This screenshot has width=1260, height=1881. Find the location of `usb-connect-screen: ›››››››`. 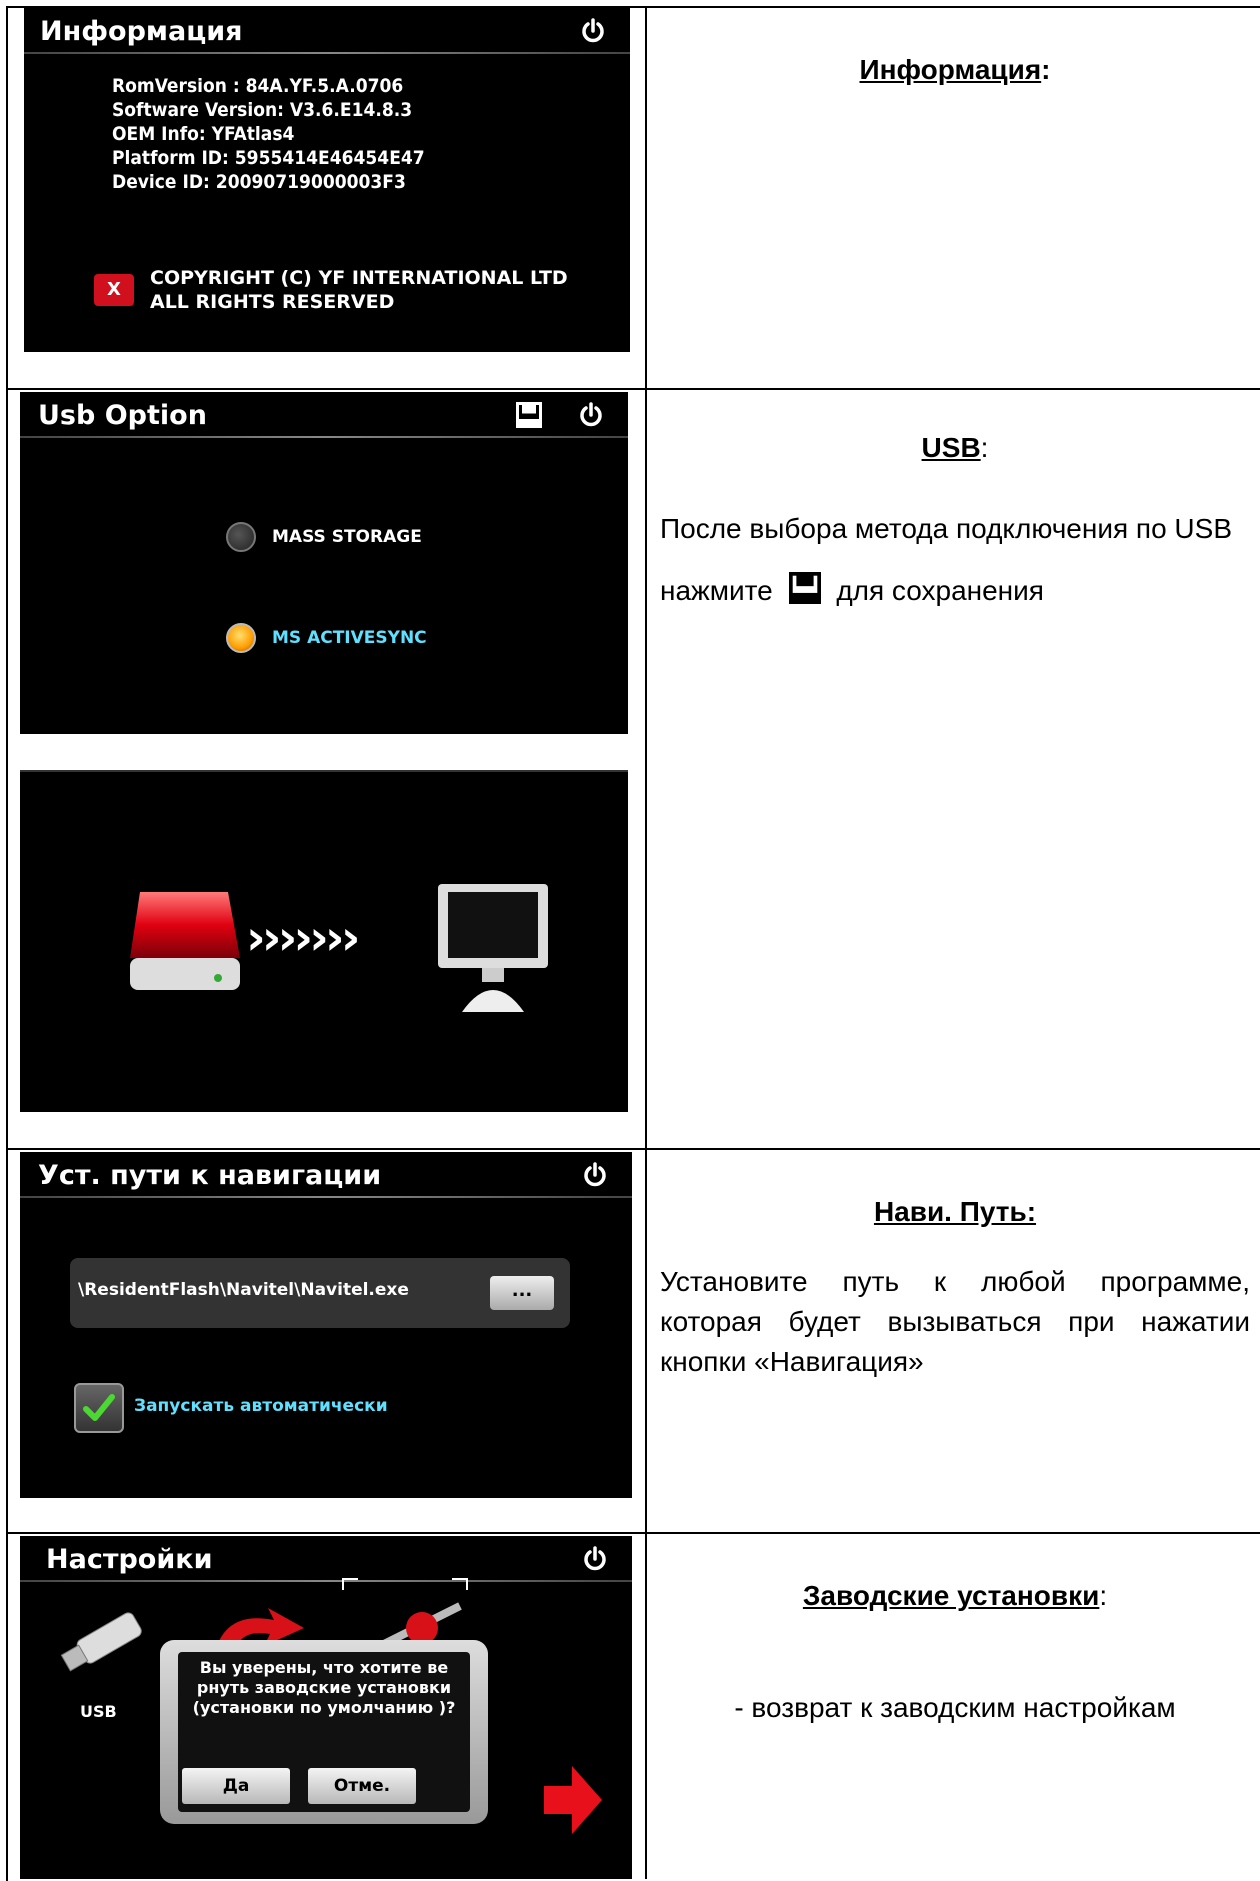

usb-connect-screen: ››››››› is located at coordinates (324, 941).